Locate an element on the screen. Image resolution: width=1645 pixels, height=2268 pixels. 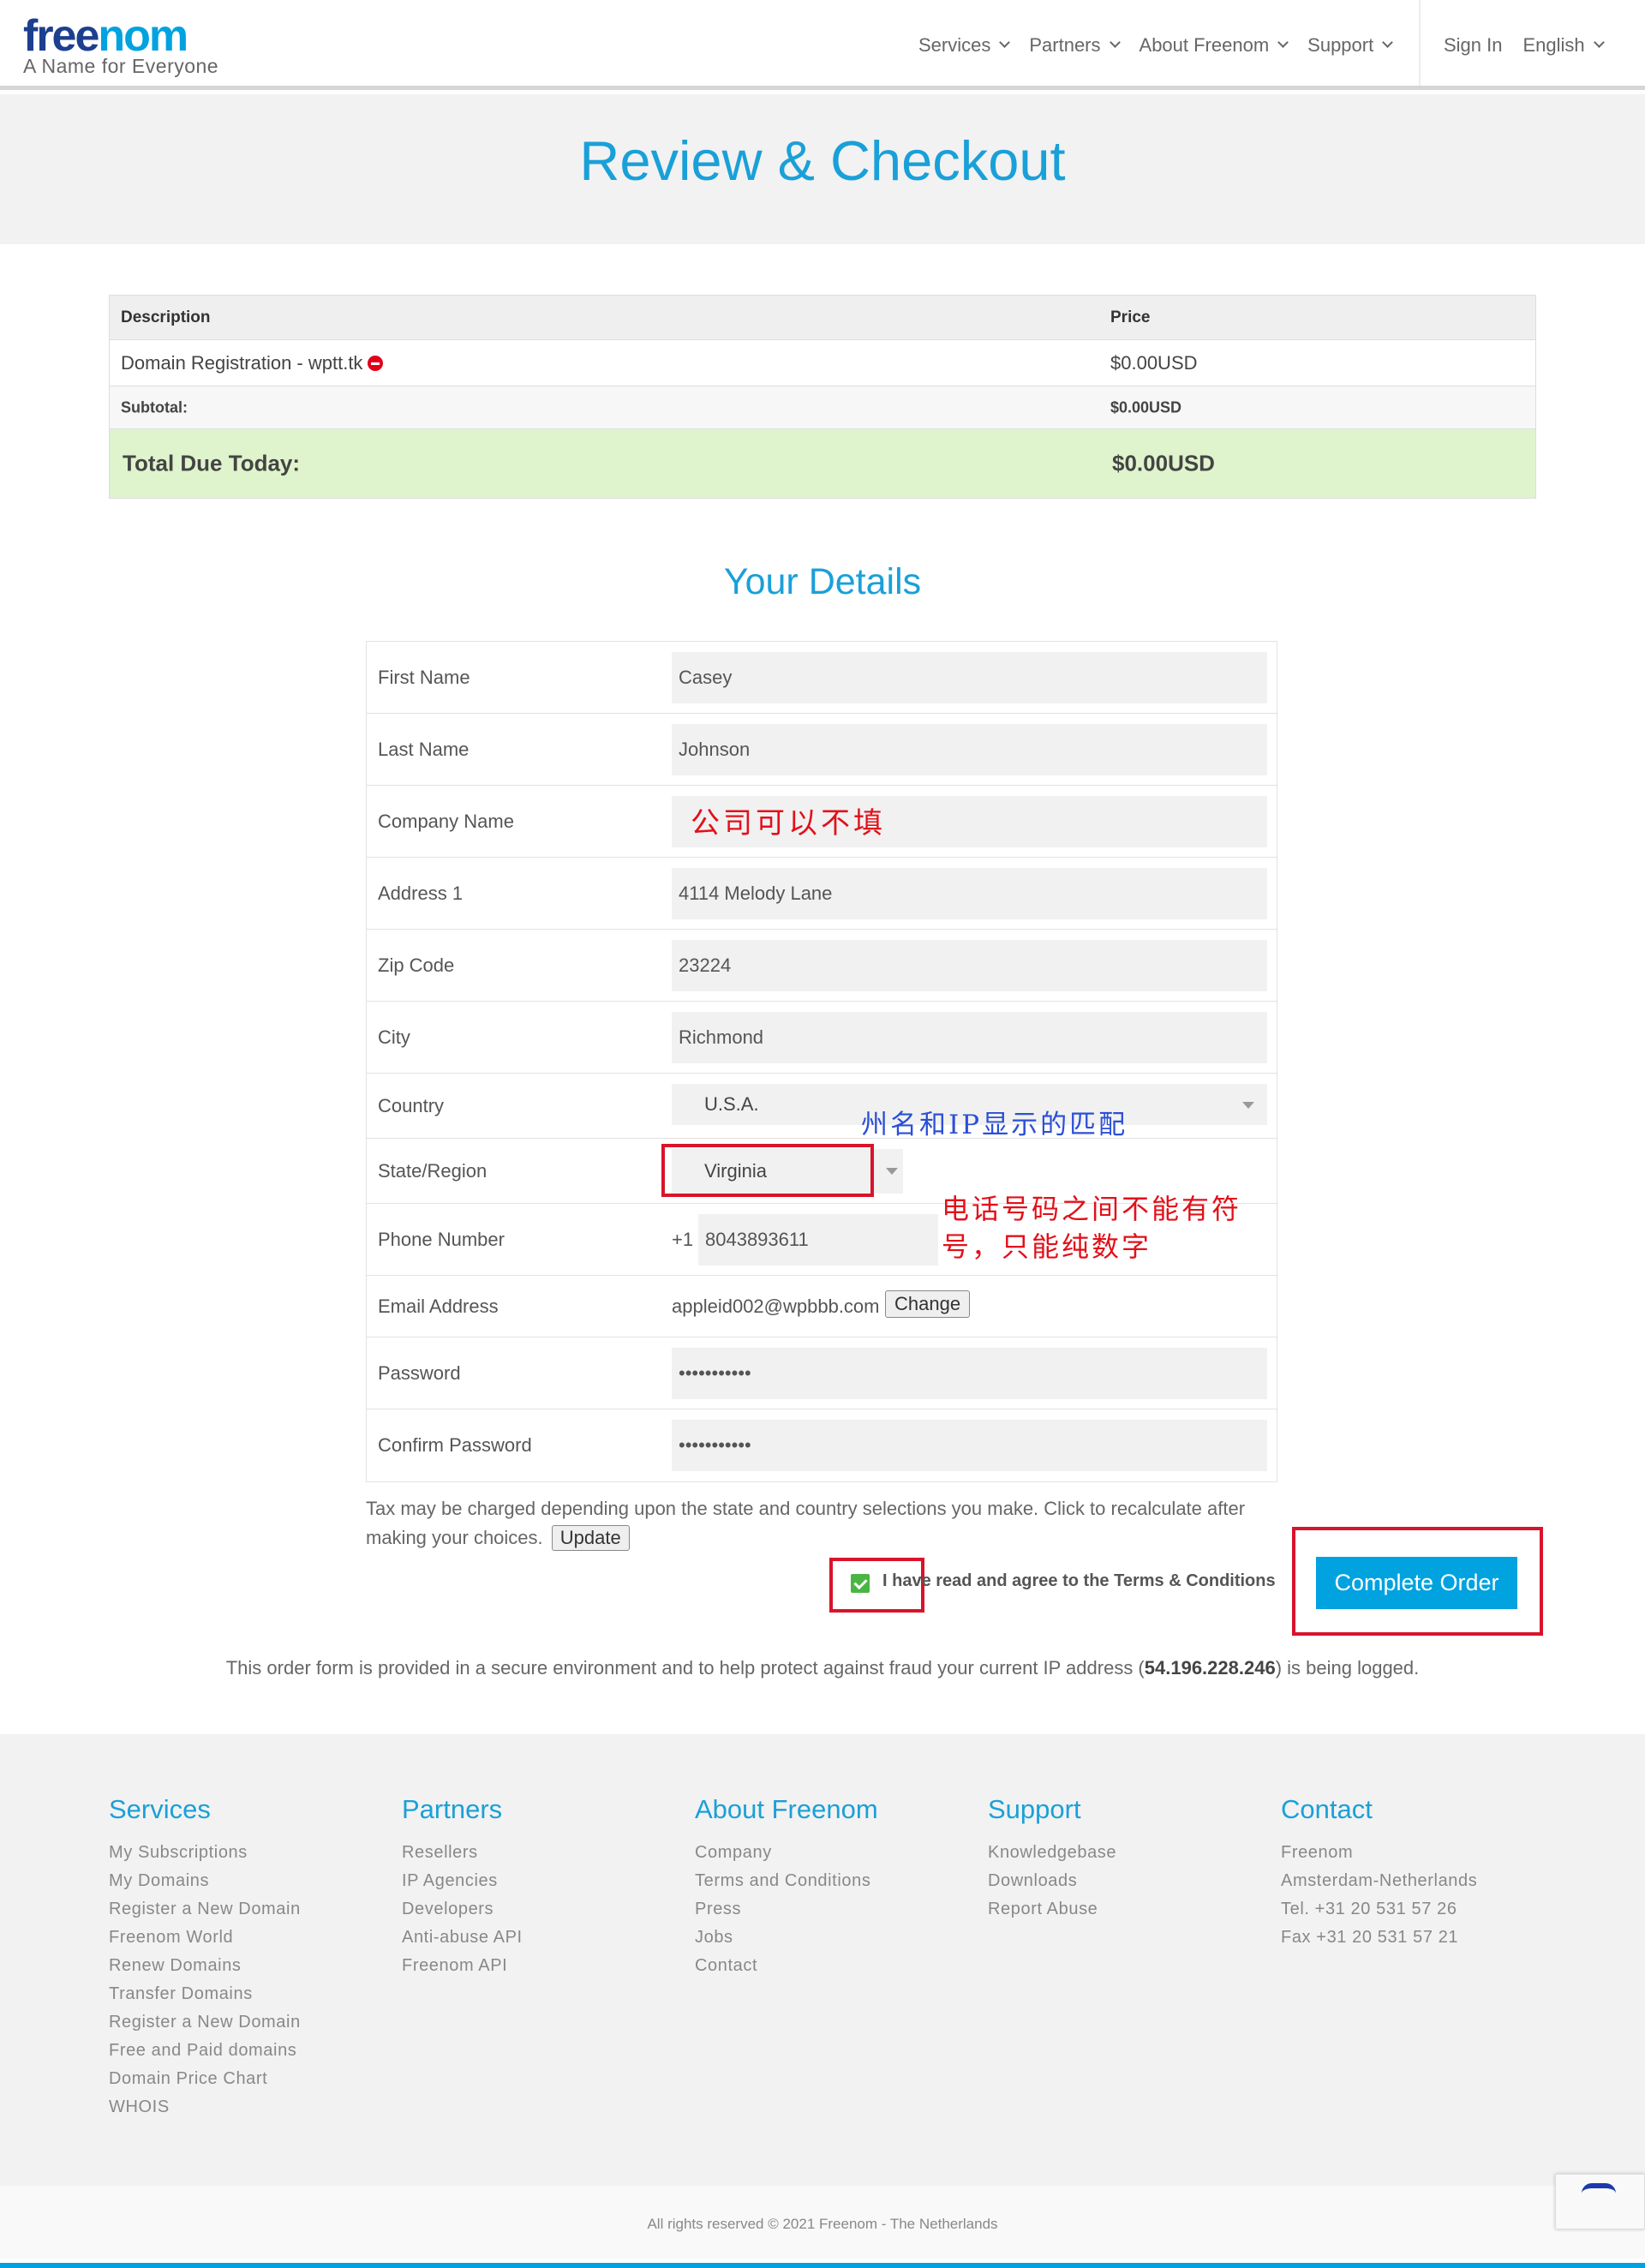
language-selector: English is located at coordinates (1563, 45).